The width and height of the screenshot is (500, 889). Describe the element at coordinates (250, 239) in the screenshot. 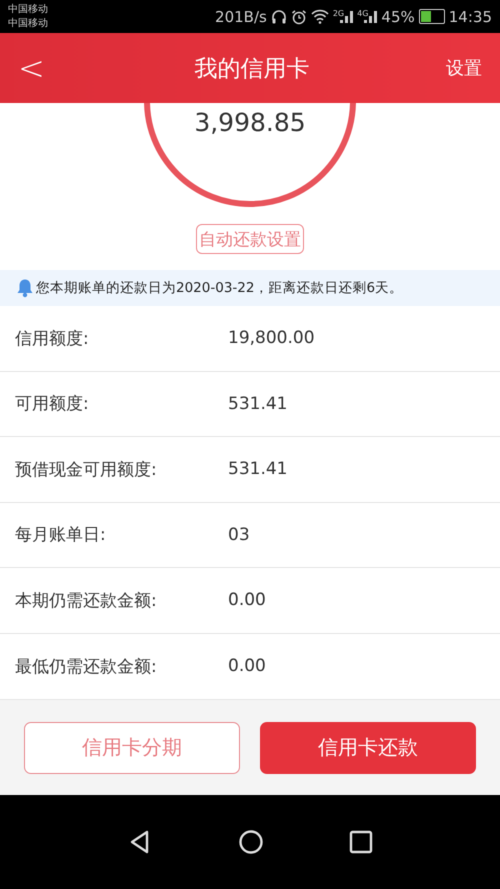

I see `auto-repay-button: 自动还款设置` at that location.